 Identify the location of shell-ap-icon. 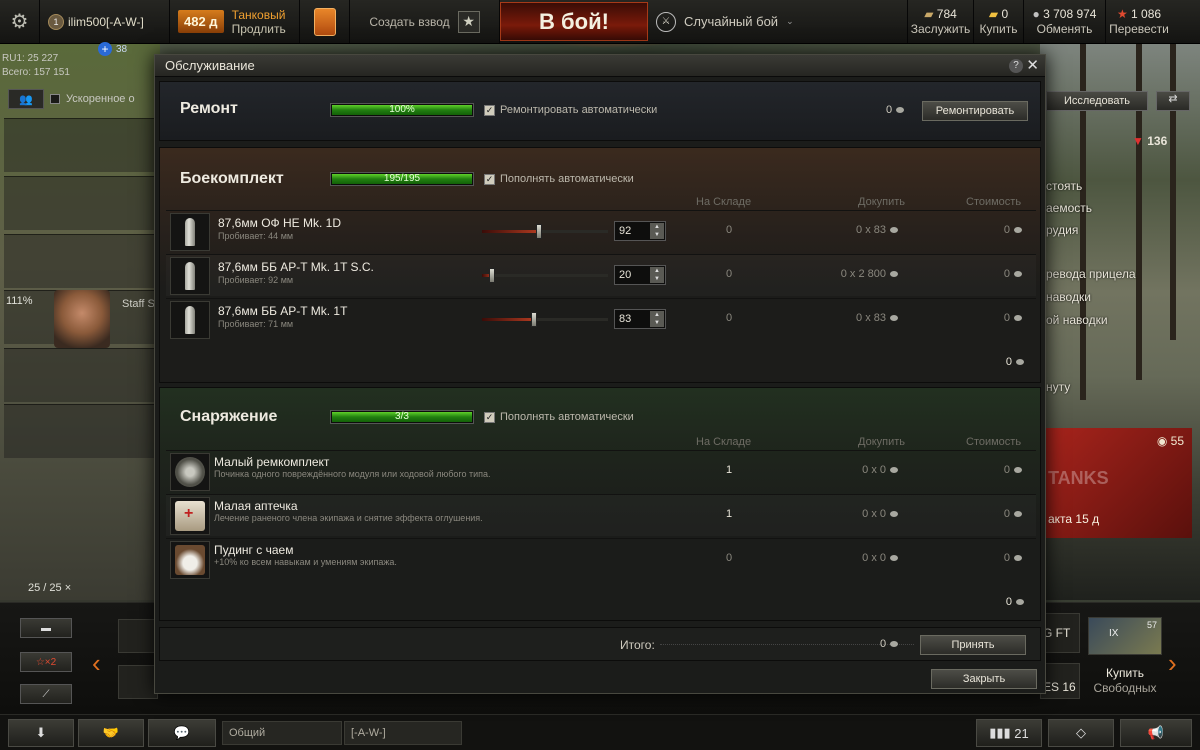
(190, 276).